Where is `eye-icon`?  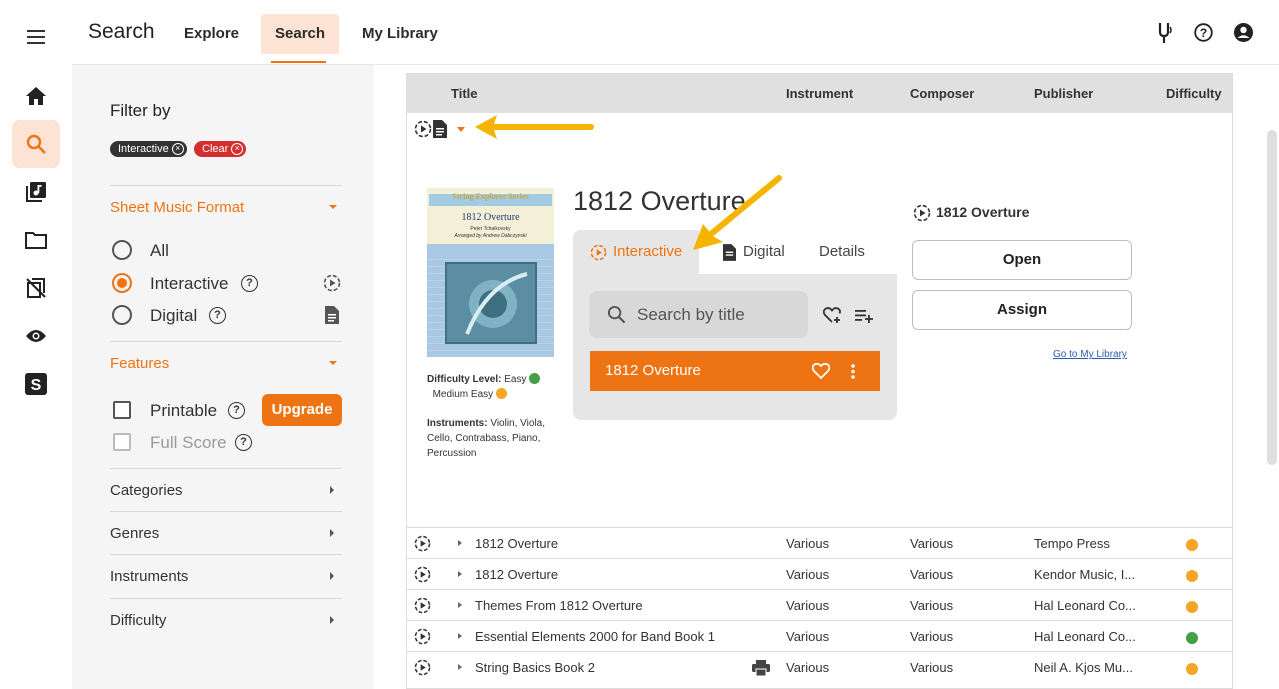 eye-icon is located at coordinates (36, 336).